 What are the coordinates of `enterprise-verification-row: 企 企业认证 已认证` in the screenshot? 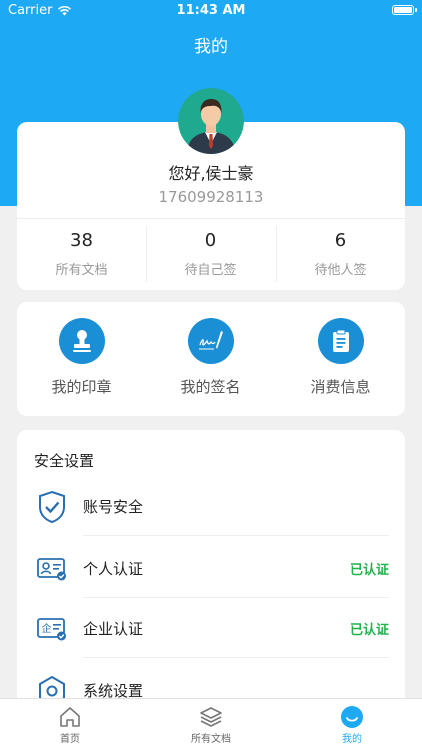 It's located at (211, 628).